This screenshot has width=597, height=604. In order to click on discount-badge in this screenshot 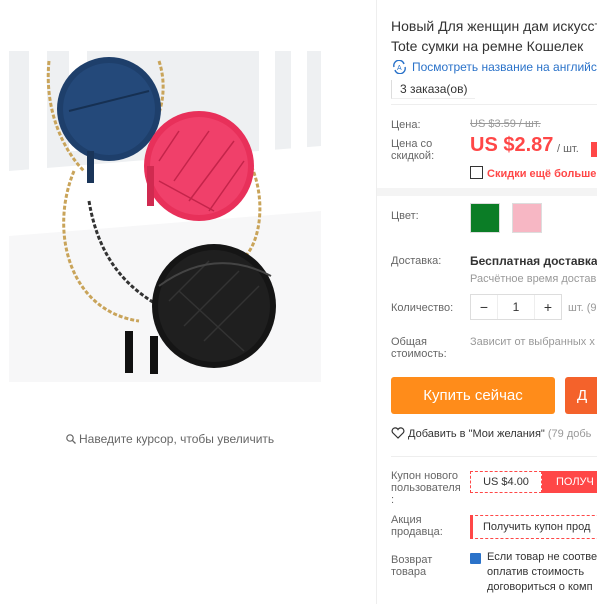, I will do `click(594, 149)`.